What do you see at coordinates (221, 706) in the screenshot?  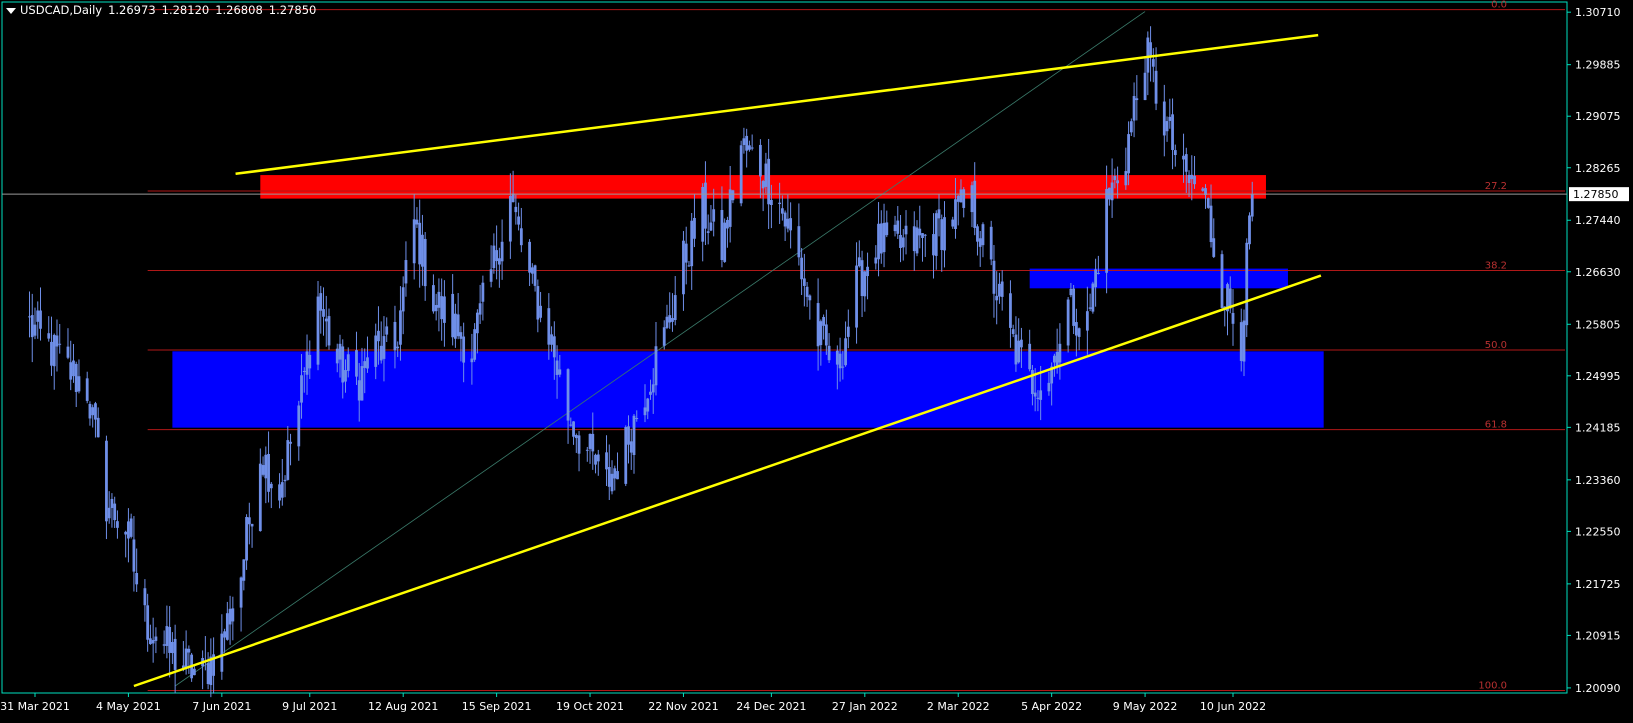 I see `x-tick-label: 7 Jun 2021` at bounding box center [221, 706].